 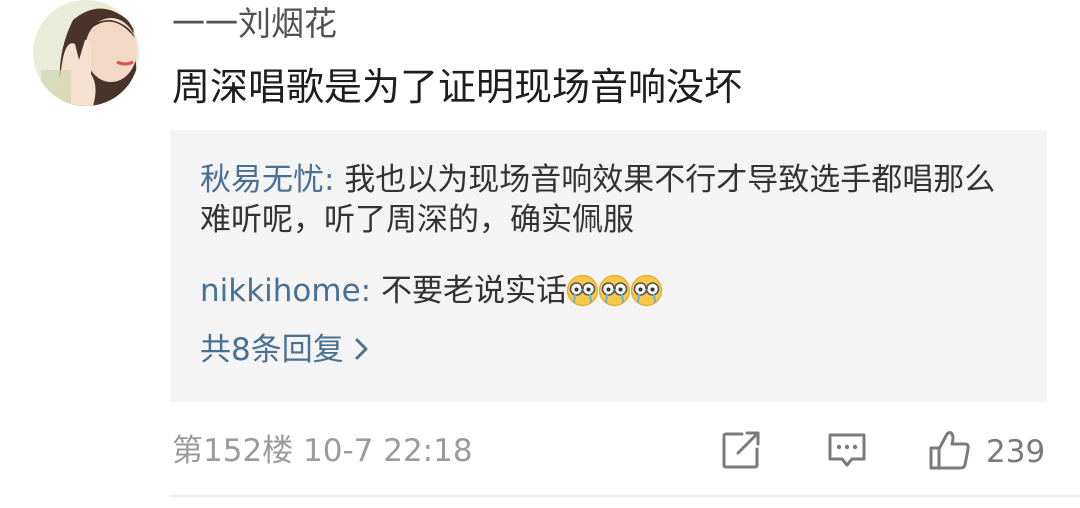 I want to click on reply-item: nikkihome: 不要老说实话, so click(x=431, y=291).